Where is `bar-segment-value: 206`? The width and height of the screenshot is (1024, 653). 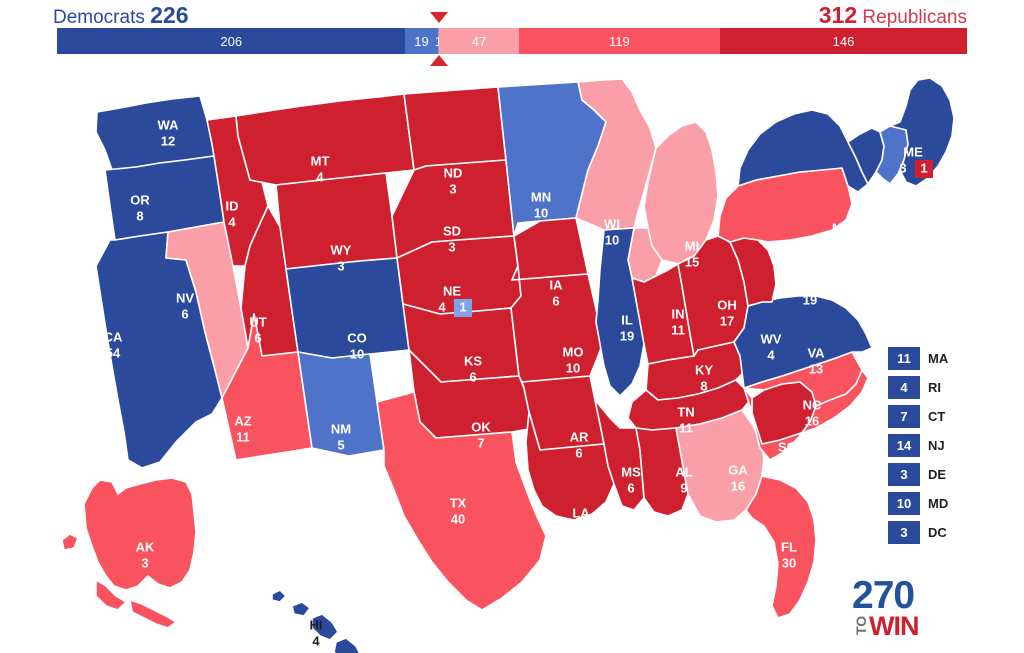 bar-segment-value: 206 is located at coordinates (231, 41).